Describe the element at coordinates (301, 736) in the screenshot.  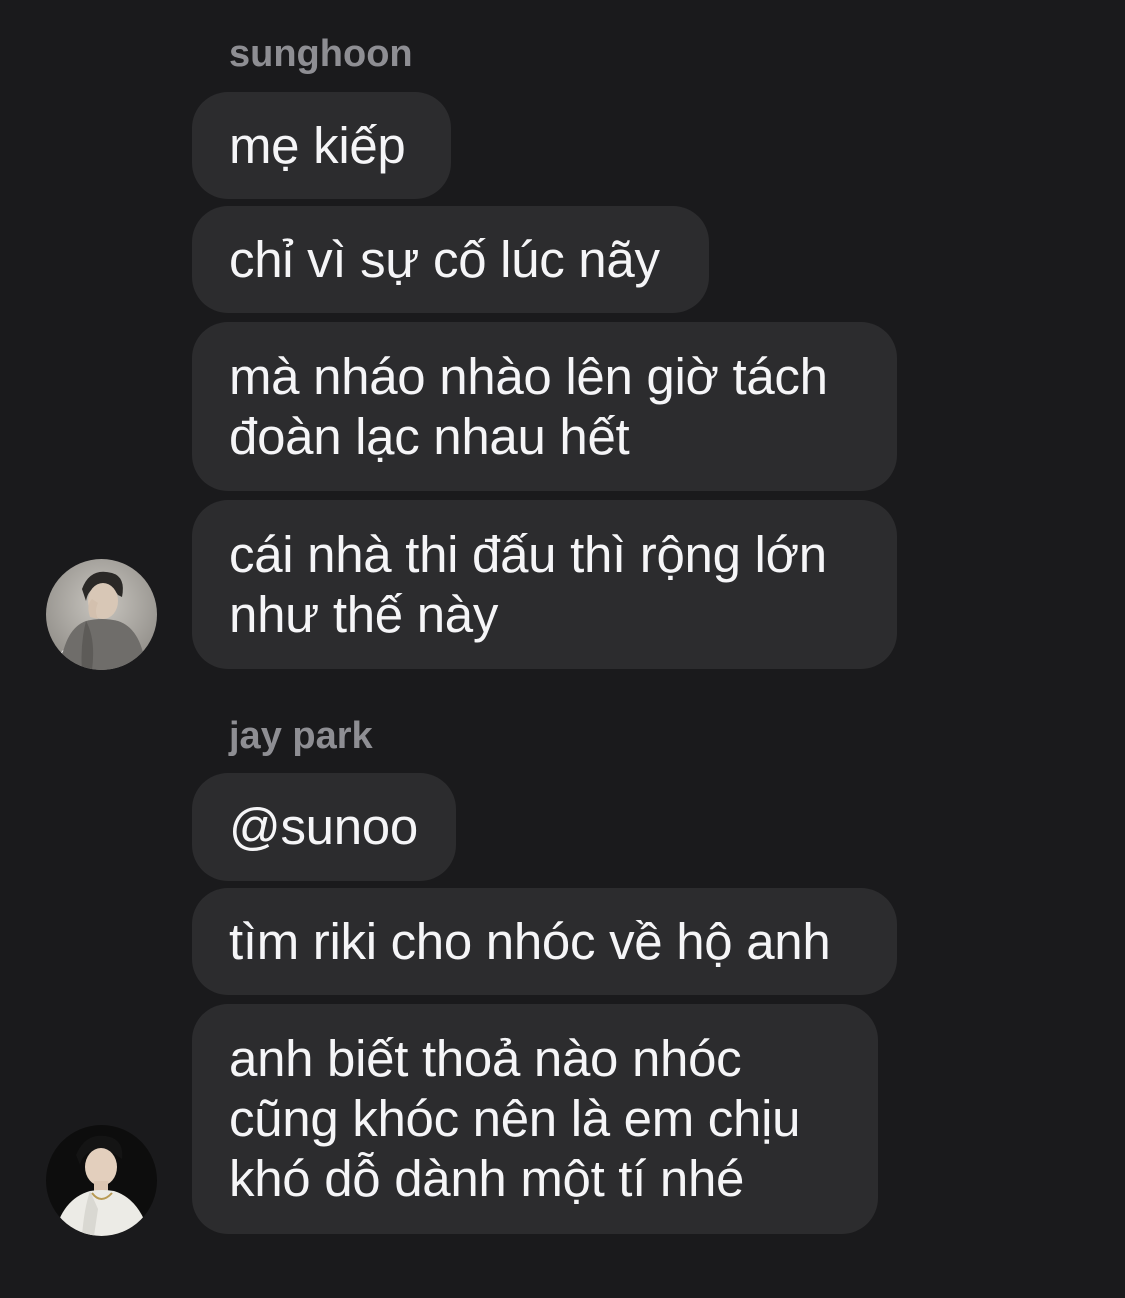
I see `sender-name: jay park` at that location.